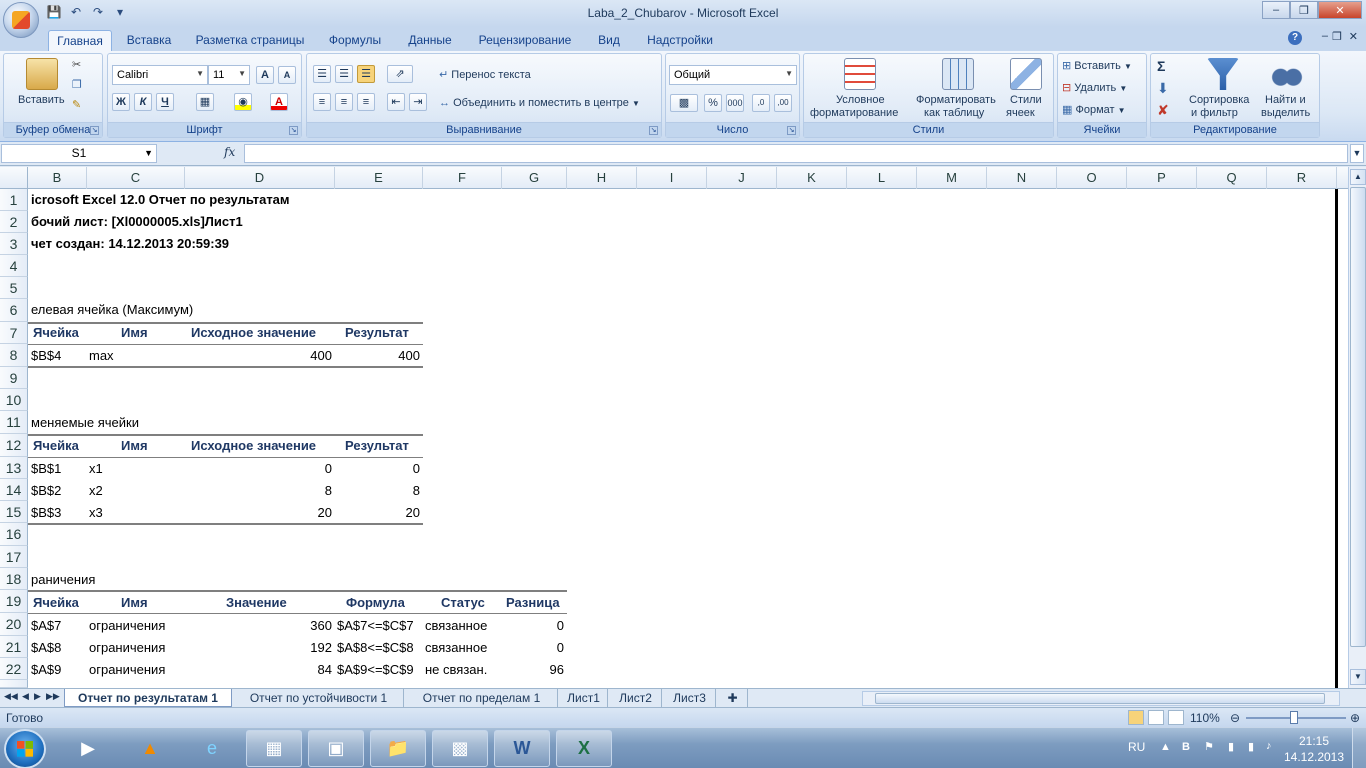 The height and width of the screenshot is (768, 1366). What do you see at coordinates (143, 102) in the screenshot?
I see `italic-button: К` at bounding box center [143, 102].